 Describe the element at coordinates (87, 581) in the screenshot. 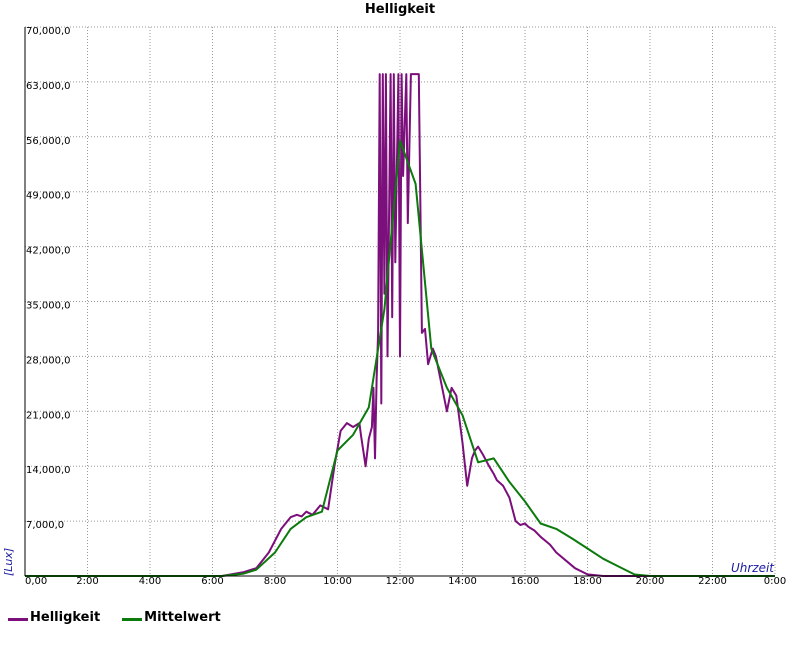

I see `x-tick-label: 2:00` at that location.